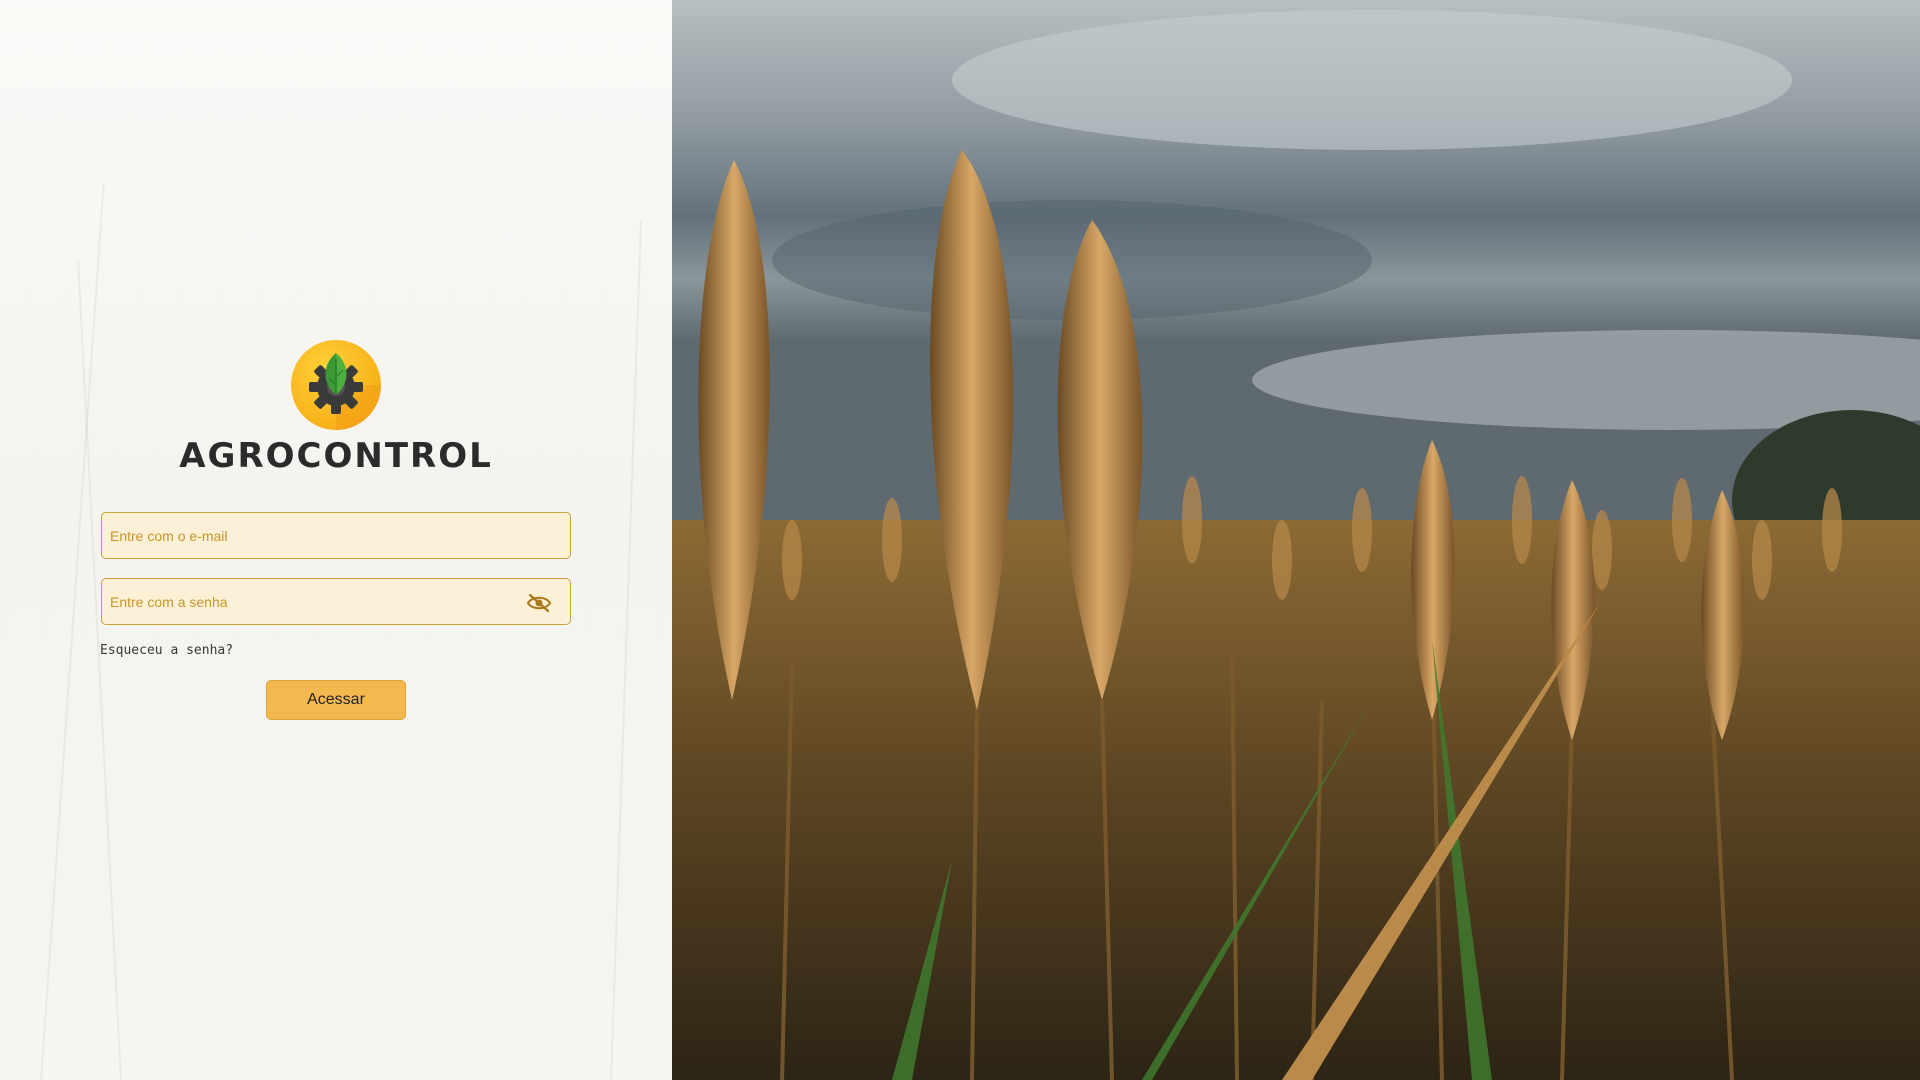  Describe the element at coordinates (336, 456) in the screenshot. I see `brand-name: AGROCONTROL` at that location.